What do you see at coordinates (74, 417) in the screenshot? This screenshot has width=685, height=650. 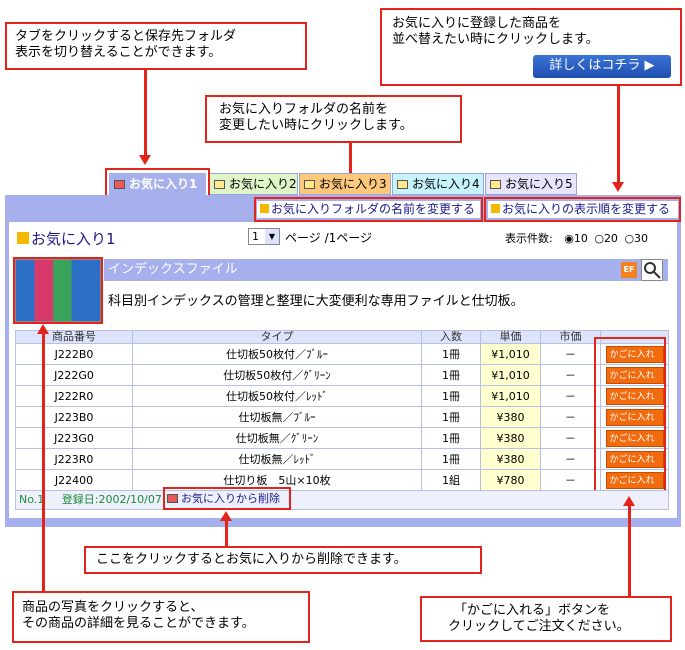 I see `cell-code: J223B0` at bounding box center [74, 417].